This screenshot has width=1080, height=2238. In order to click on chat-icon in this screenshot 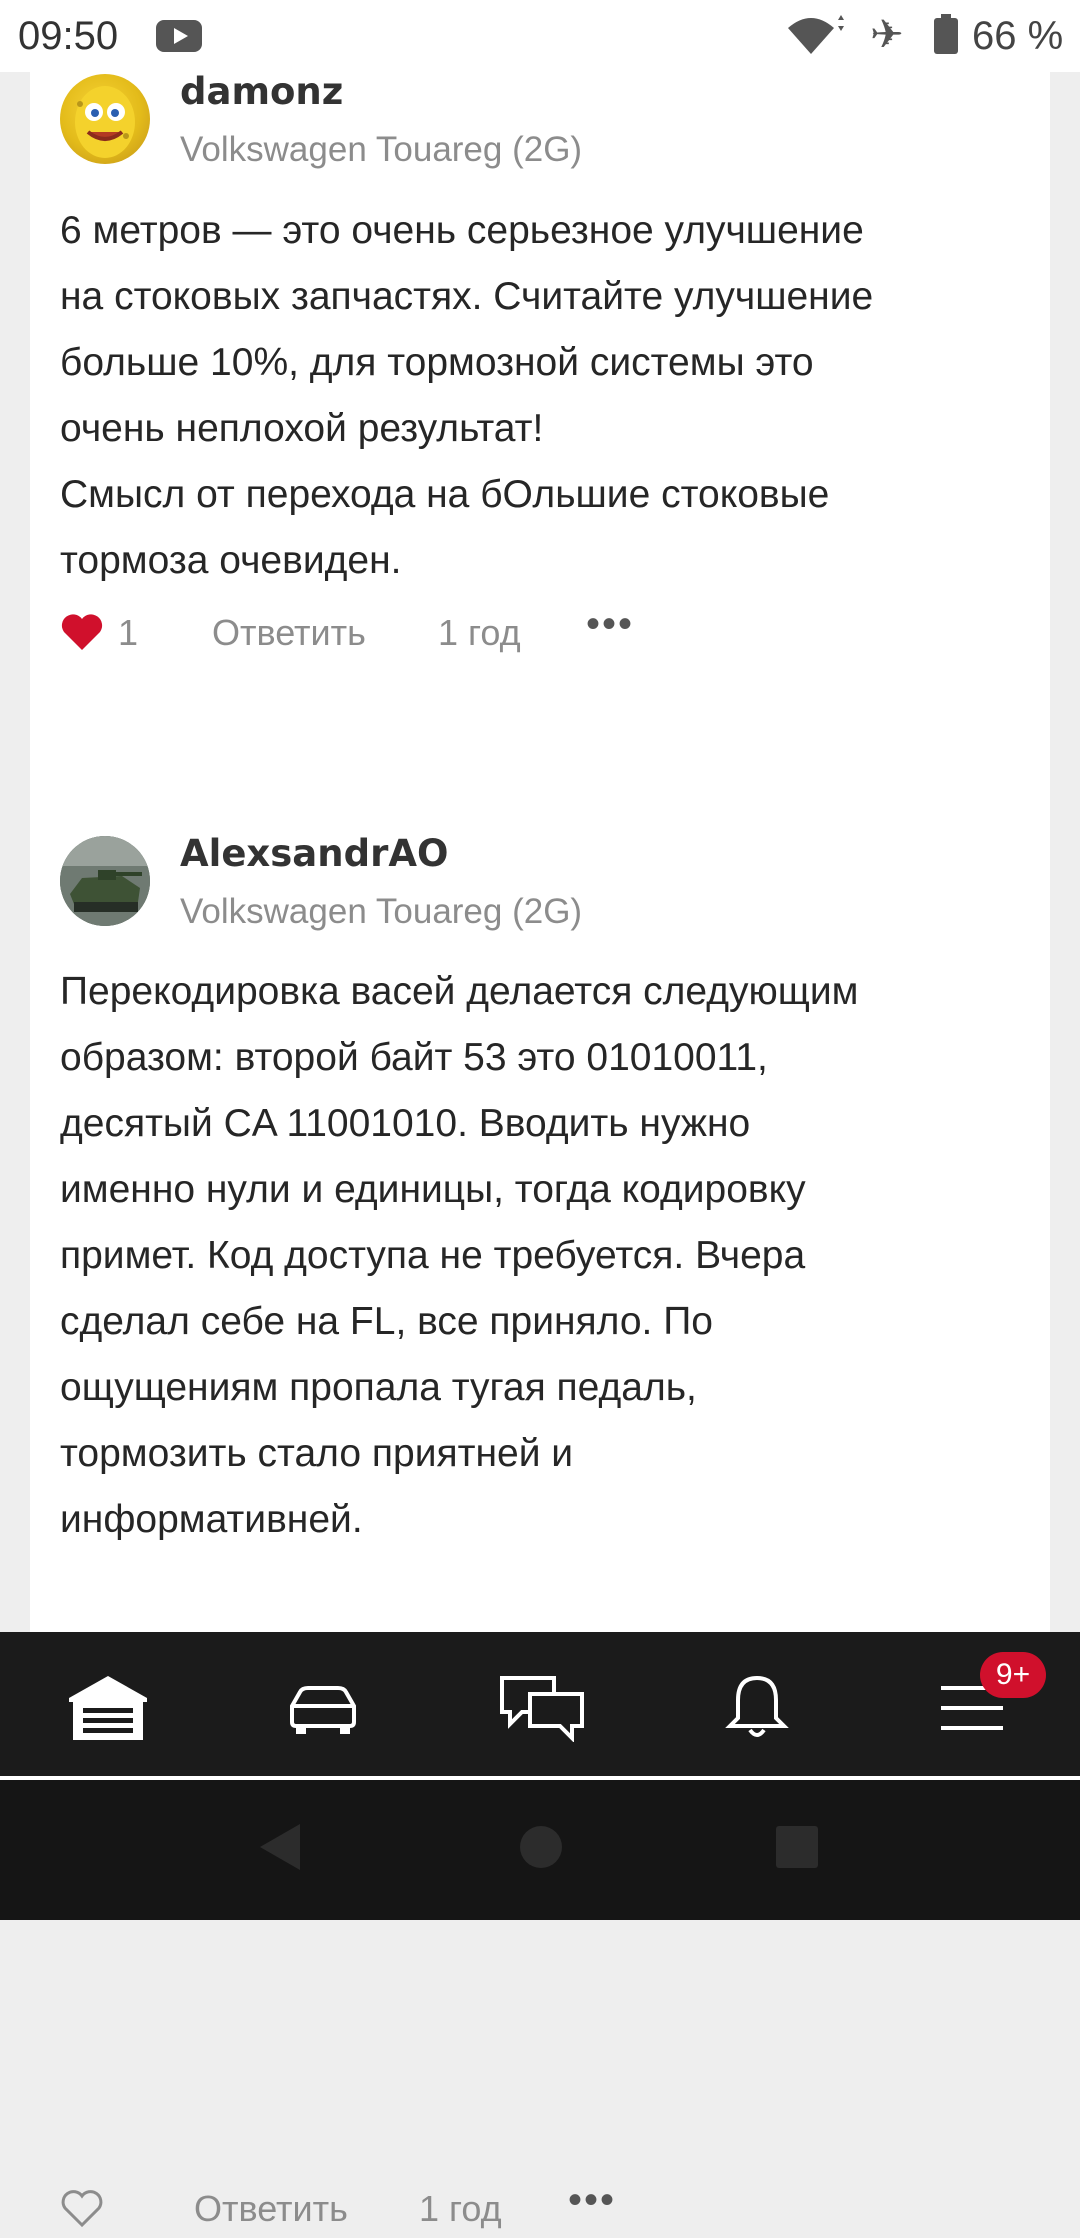, I will do `click(543, 1707)`.